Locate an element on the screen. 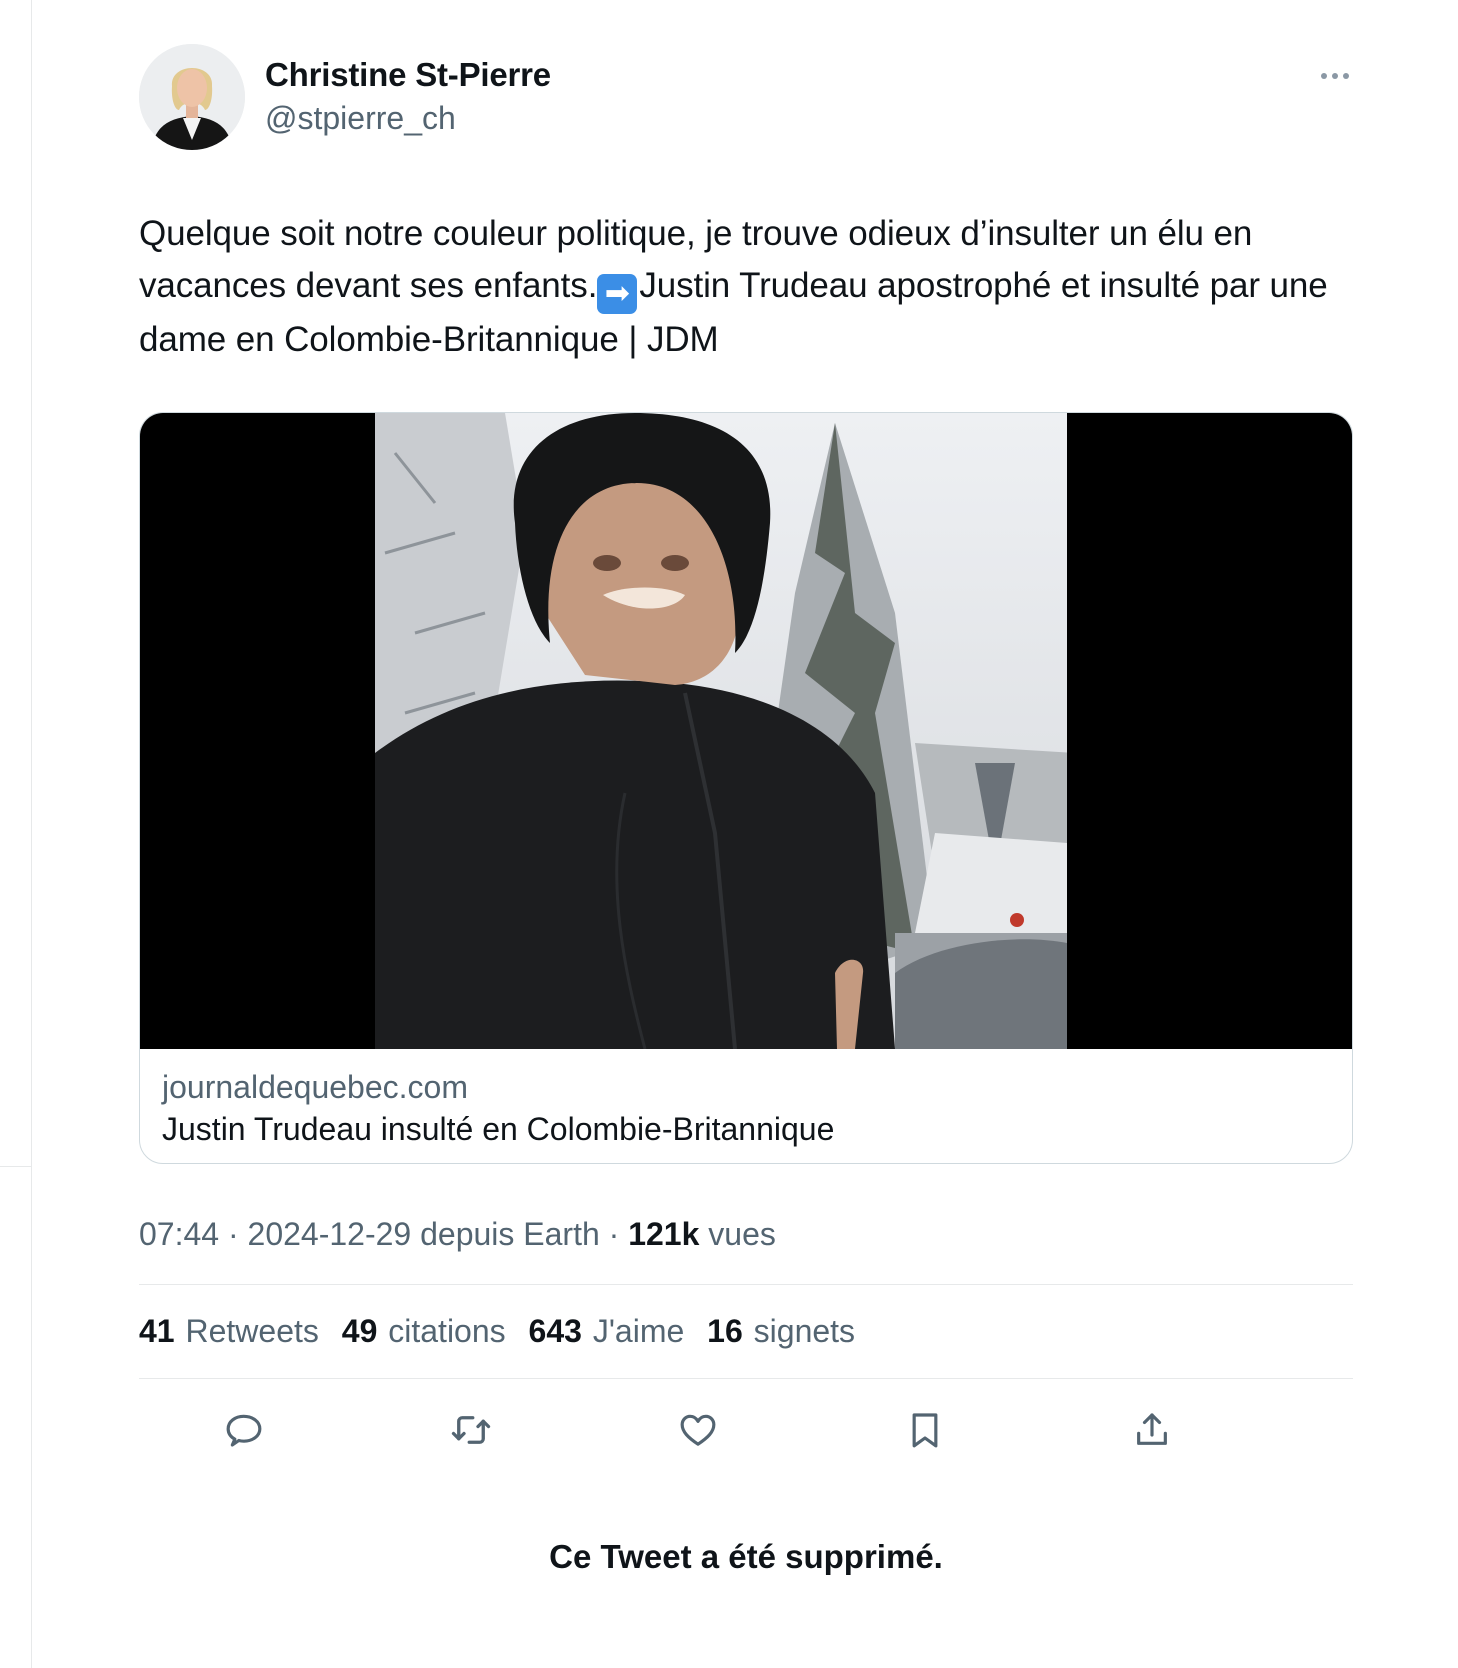 This screenshot has height=1668, width=1458. stat-count: 643 is located at coordinates (555, 1331).